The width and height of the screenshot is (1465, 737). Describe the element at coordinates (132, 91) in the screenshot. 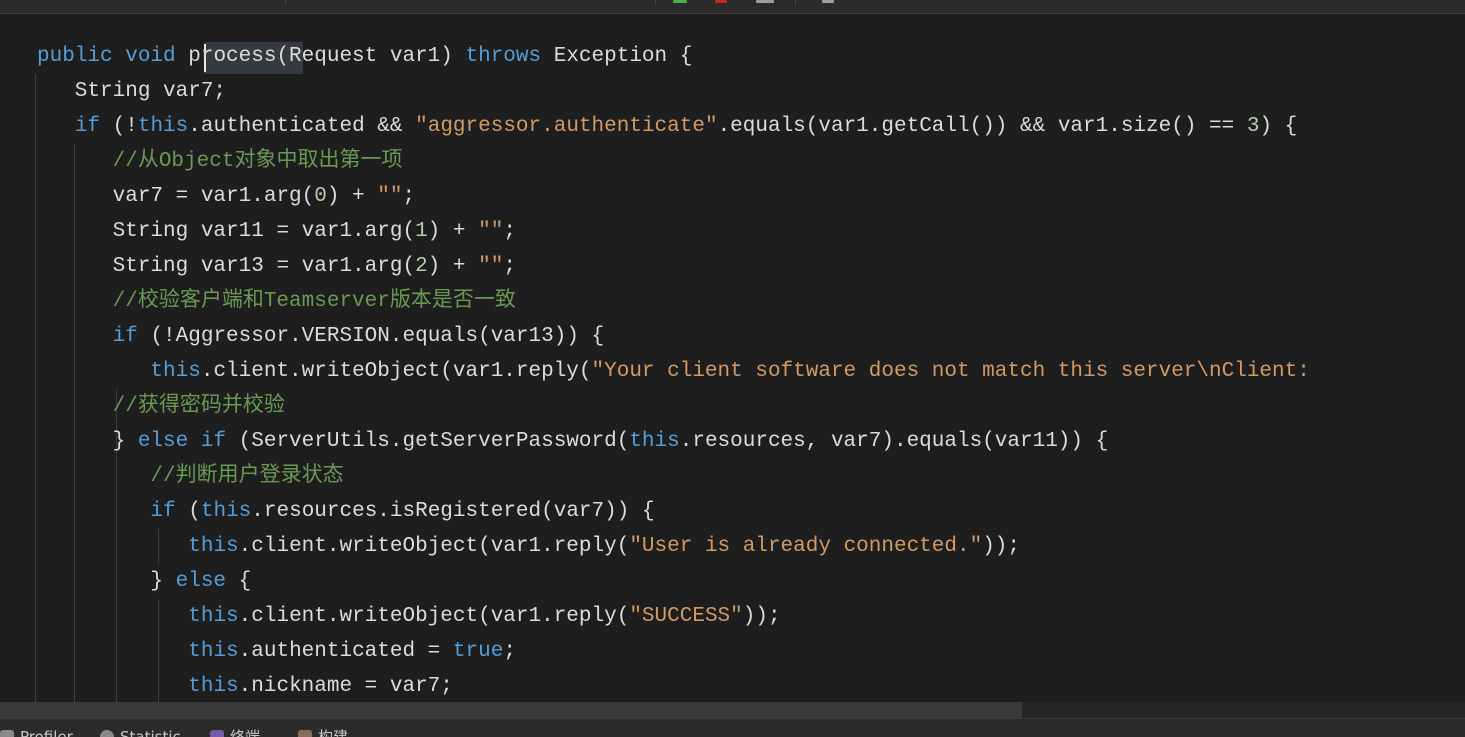

I see `code-token: String var7;` at that location.